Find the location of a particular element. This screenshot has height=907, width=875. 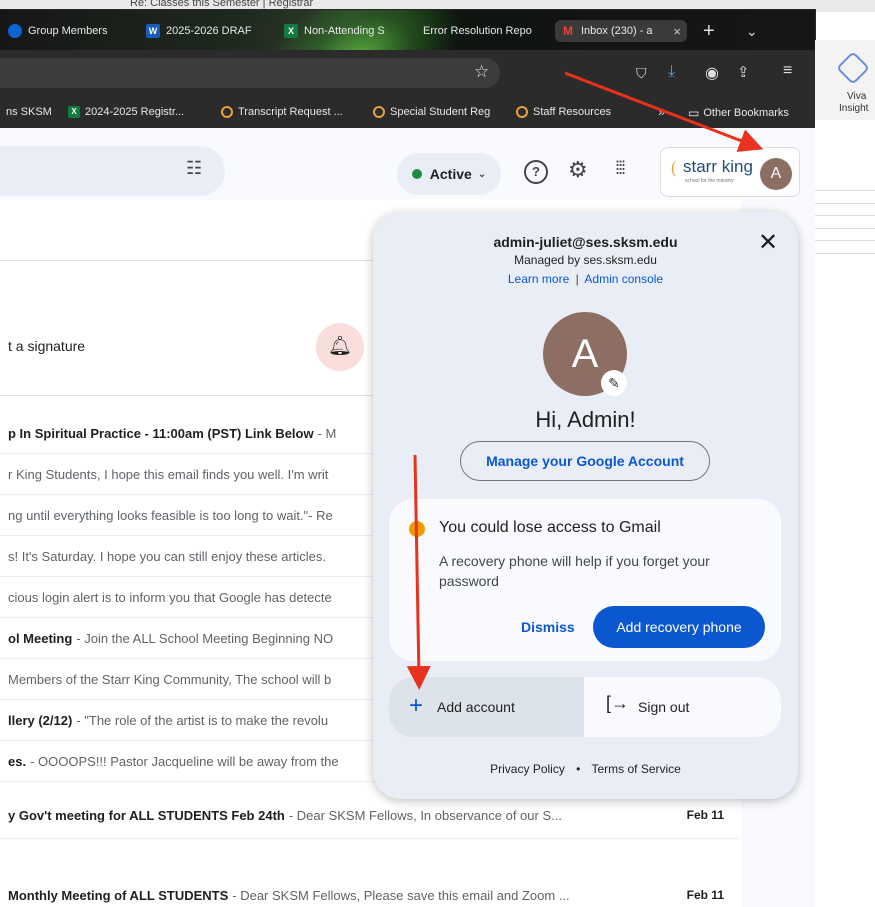

signature-prompt-text: t a signature is located at coordinates (47, 346).